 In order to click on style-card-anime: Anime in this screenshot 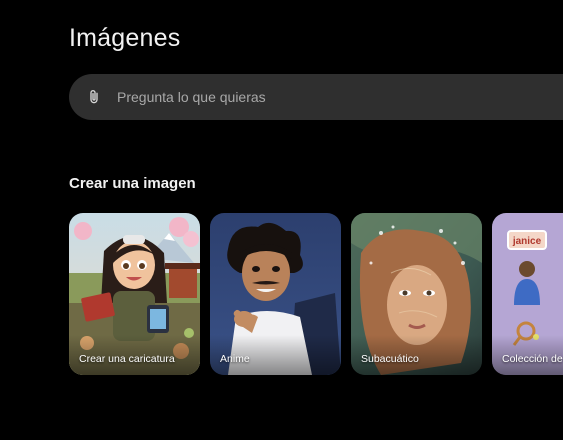, I will do `click(275, 294)`.